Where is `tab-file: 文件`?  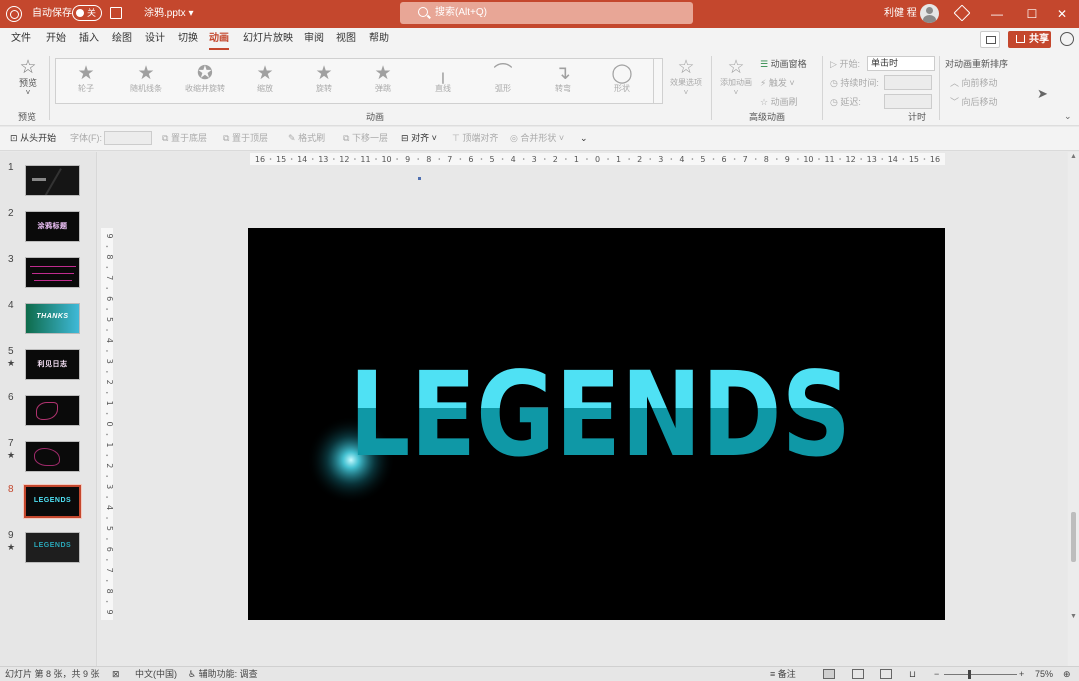
tab-file: 文件 is located at coordinates (21, 39).